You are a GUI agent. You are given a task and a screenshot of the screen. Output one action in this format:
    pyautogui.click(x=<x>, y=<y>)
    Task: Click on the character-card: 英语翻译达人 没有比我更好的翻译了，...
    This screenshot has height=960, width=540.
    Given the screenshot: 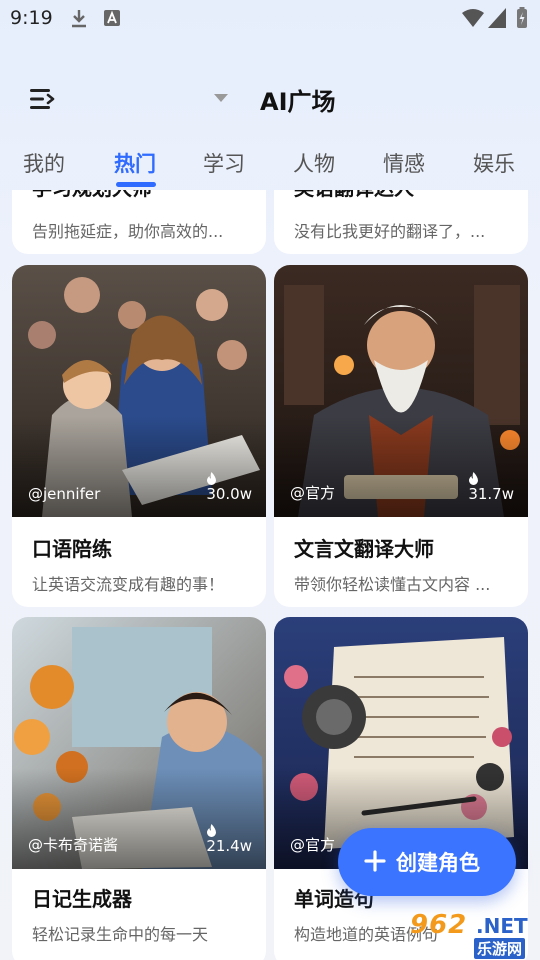 What is the action you would take?
    pyautogui.click(x=401, y=222)
    